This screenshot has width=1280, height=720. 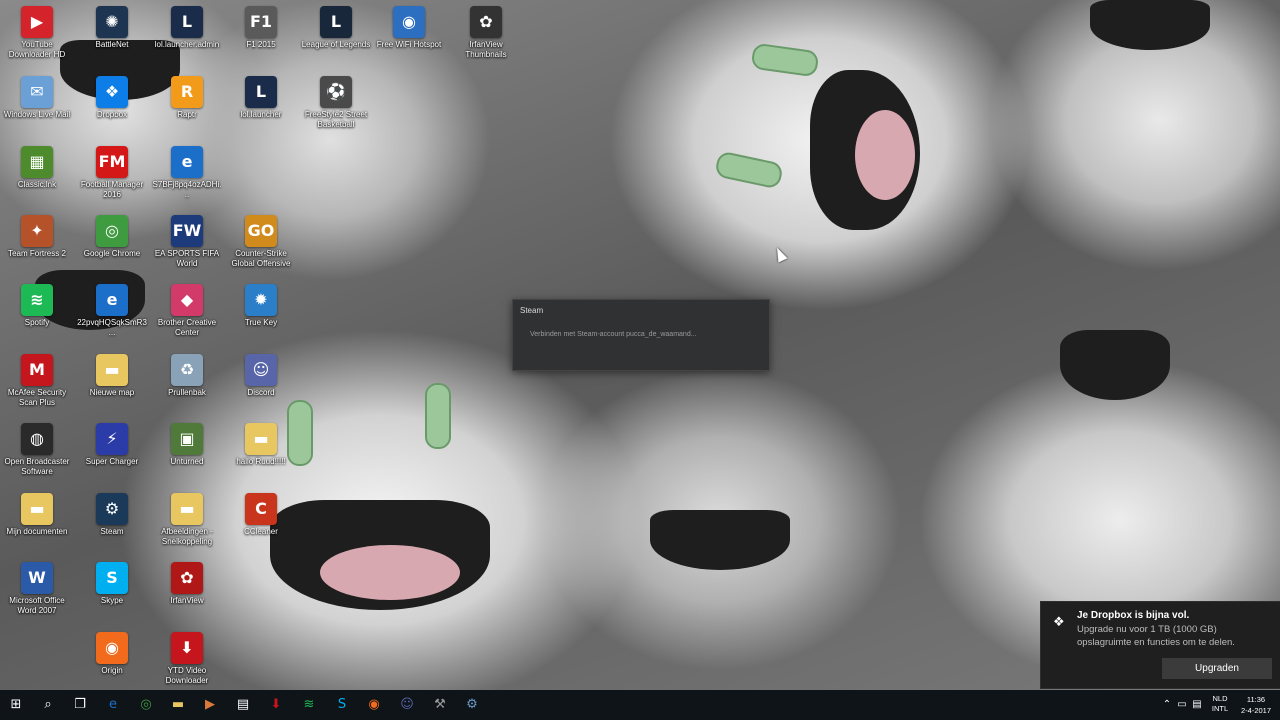 I want to click on app-icon: ⚽, so click(x=336, y=92).